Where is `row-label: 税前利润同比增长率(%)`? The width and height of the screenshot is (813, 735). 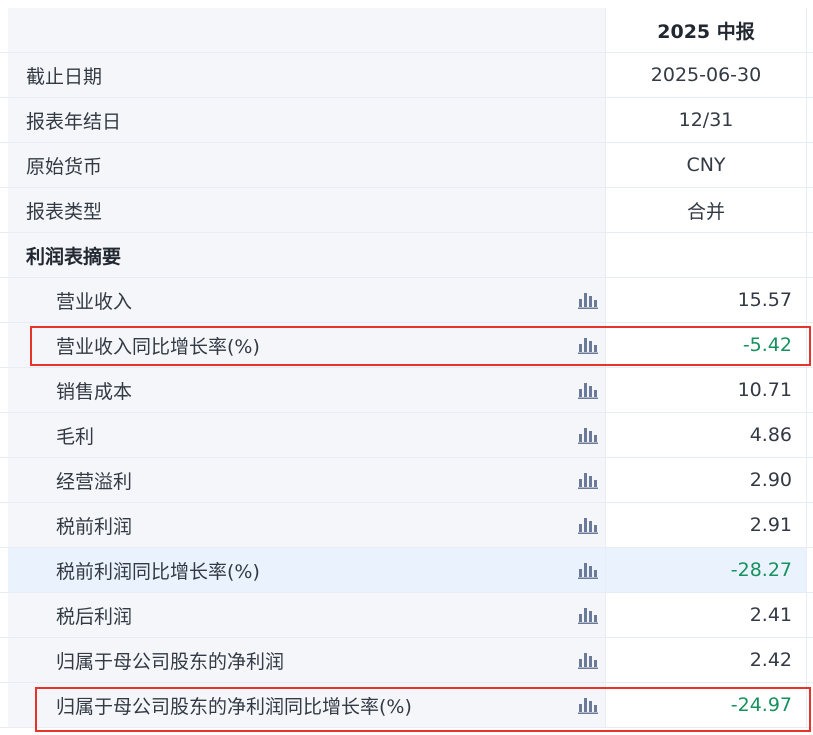 row-label: 税前利润同比增长率(%) is located at coordinates (158, 571).